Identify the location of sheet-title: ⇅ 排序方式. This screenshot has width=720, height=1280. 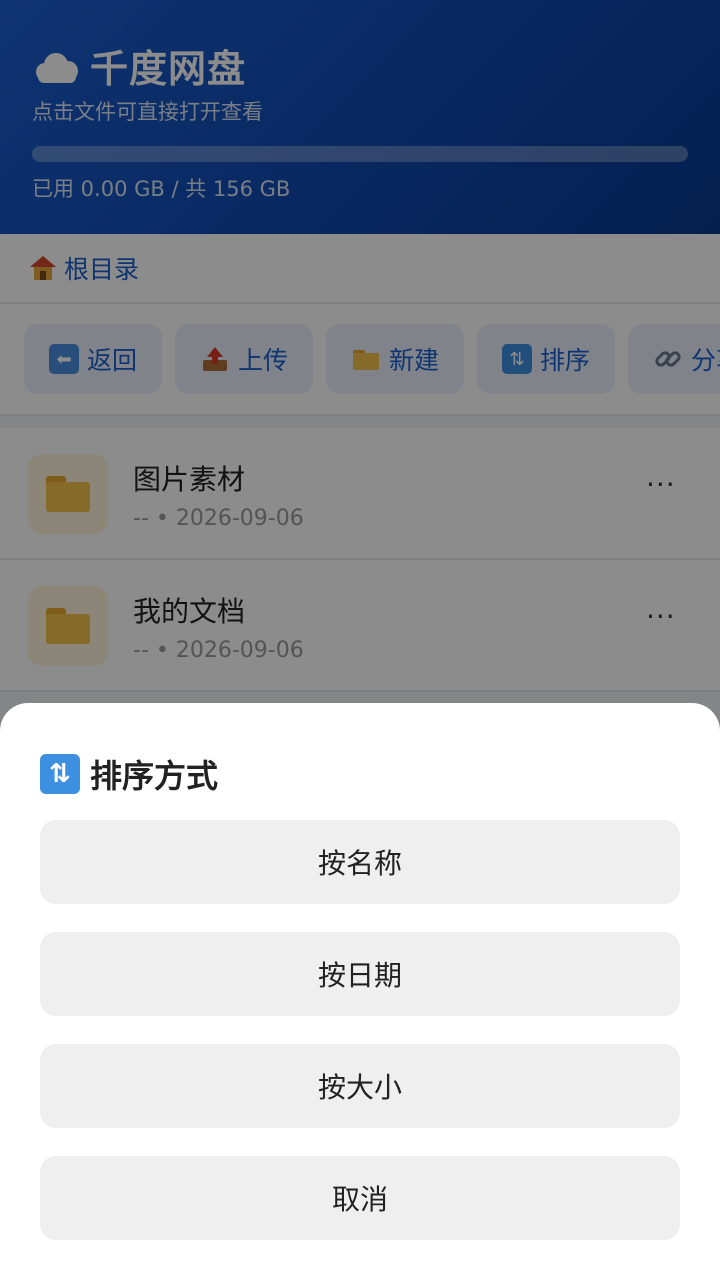
(129, 774).